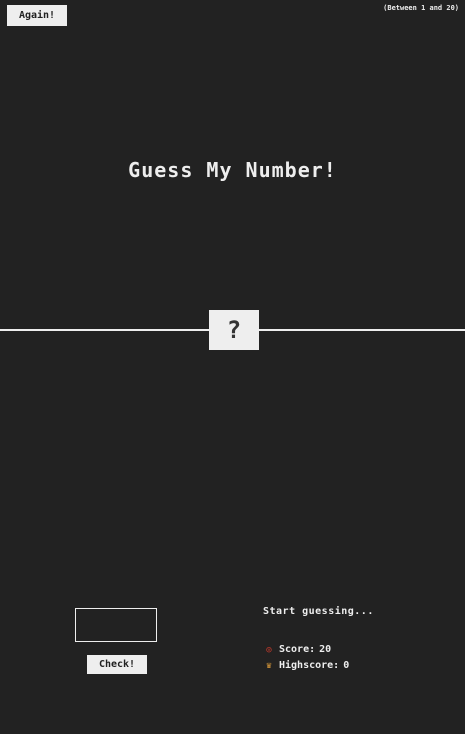 The height and width of the screenshot is (734, 465). Describe the element at coordinates (117, 664) in the screenshot. I see `check-button: Check!` at that location.